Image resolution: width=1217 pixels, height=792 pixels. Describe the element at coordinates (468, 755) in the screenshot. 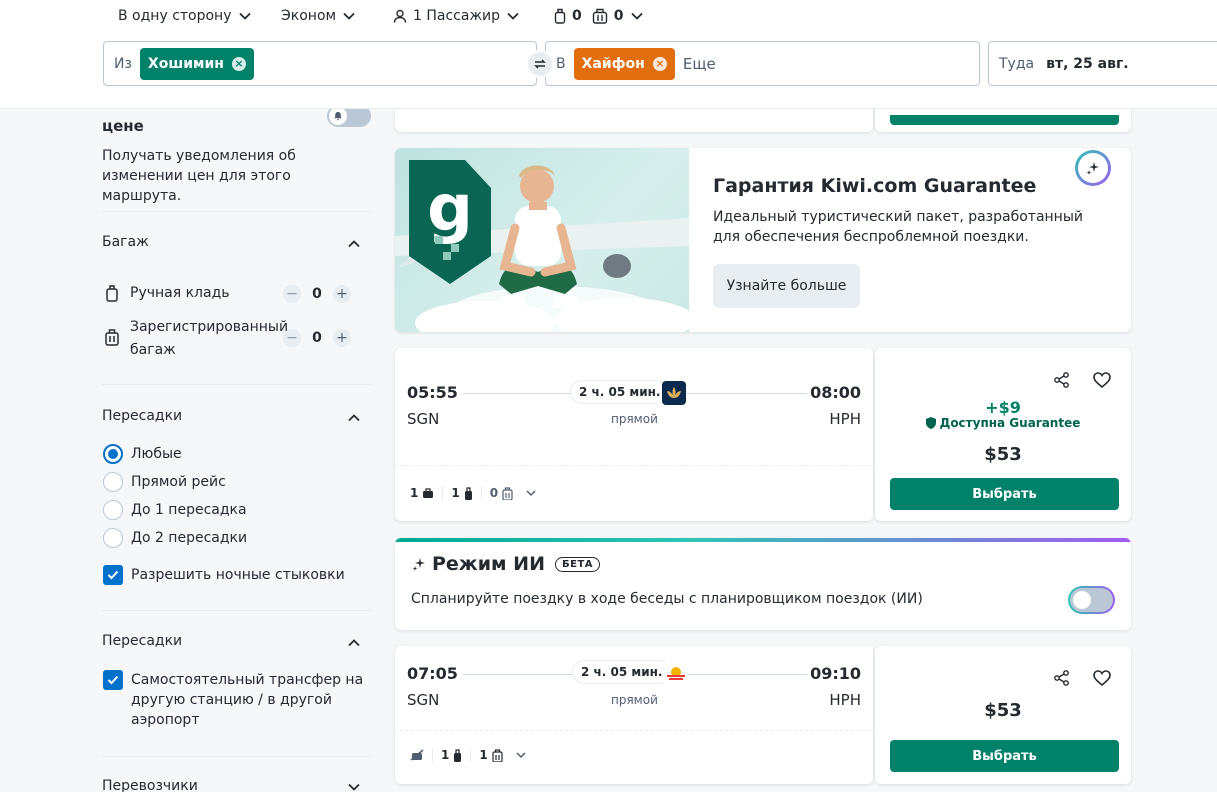

I see `included-bags: 1 1` at that location.